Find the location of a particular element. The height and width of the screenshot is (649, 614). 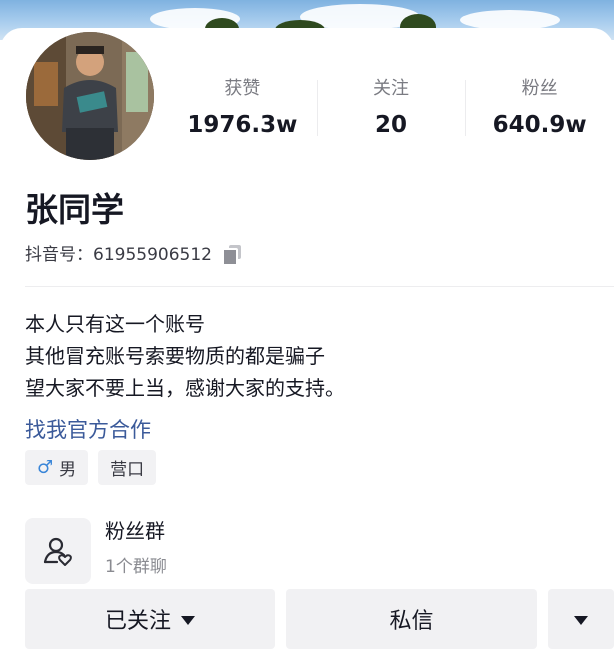

stat-likes: 获赞 1976.3w is located at coordinates (242, 113).